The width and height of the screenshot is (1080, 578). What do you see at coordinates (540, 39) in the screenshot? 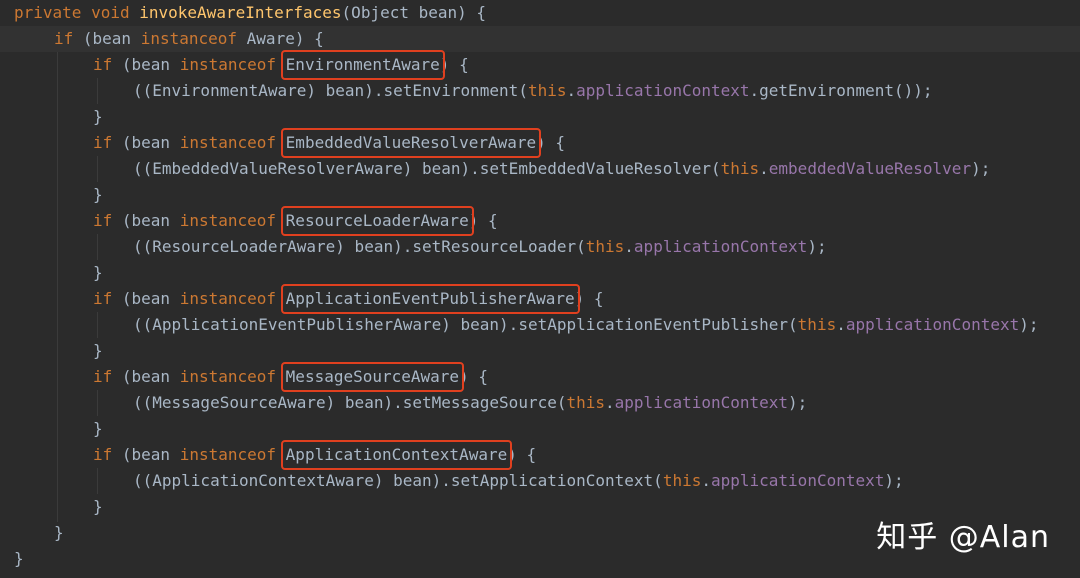
I see `code-line-outer-if: if (bean instanceof Aware) {` at bounding box center [540, 39].